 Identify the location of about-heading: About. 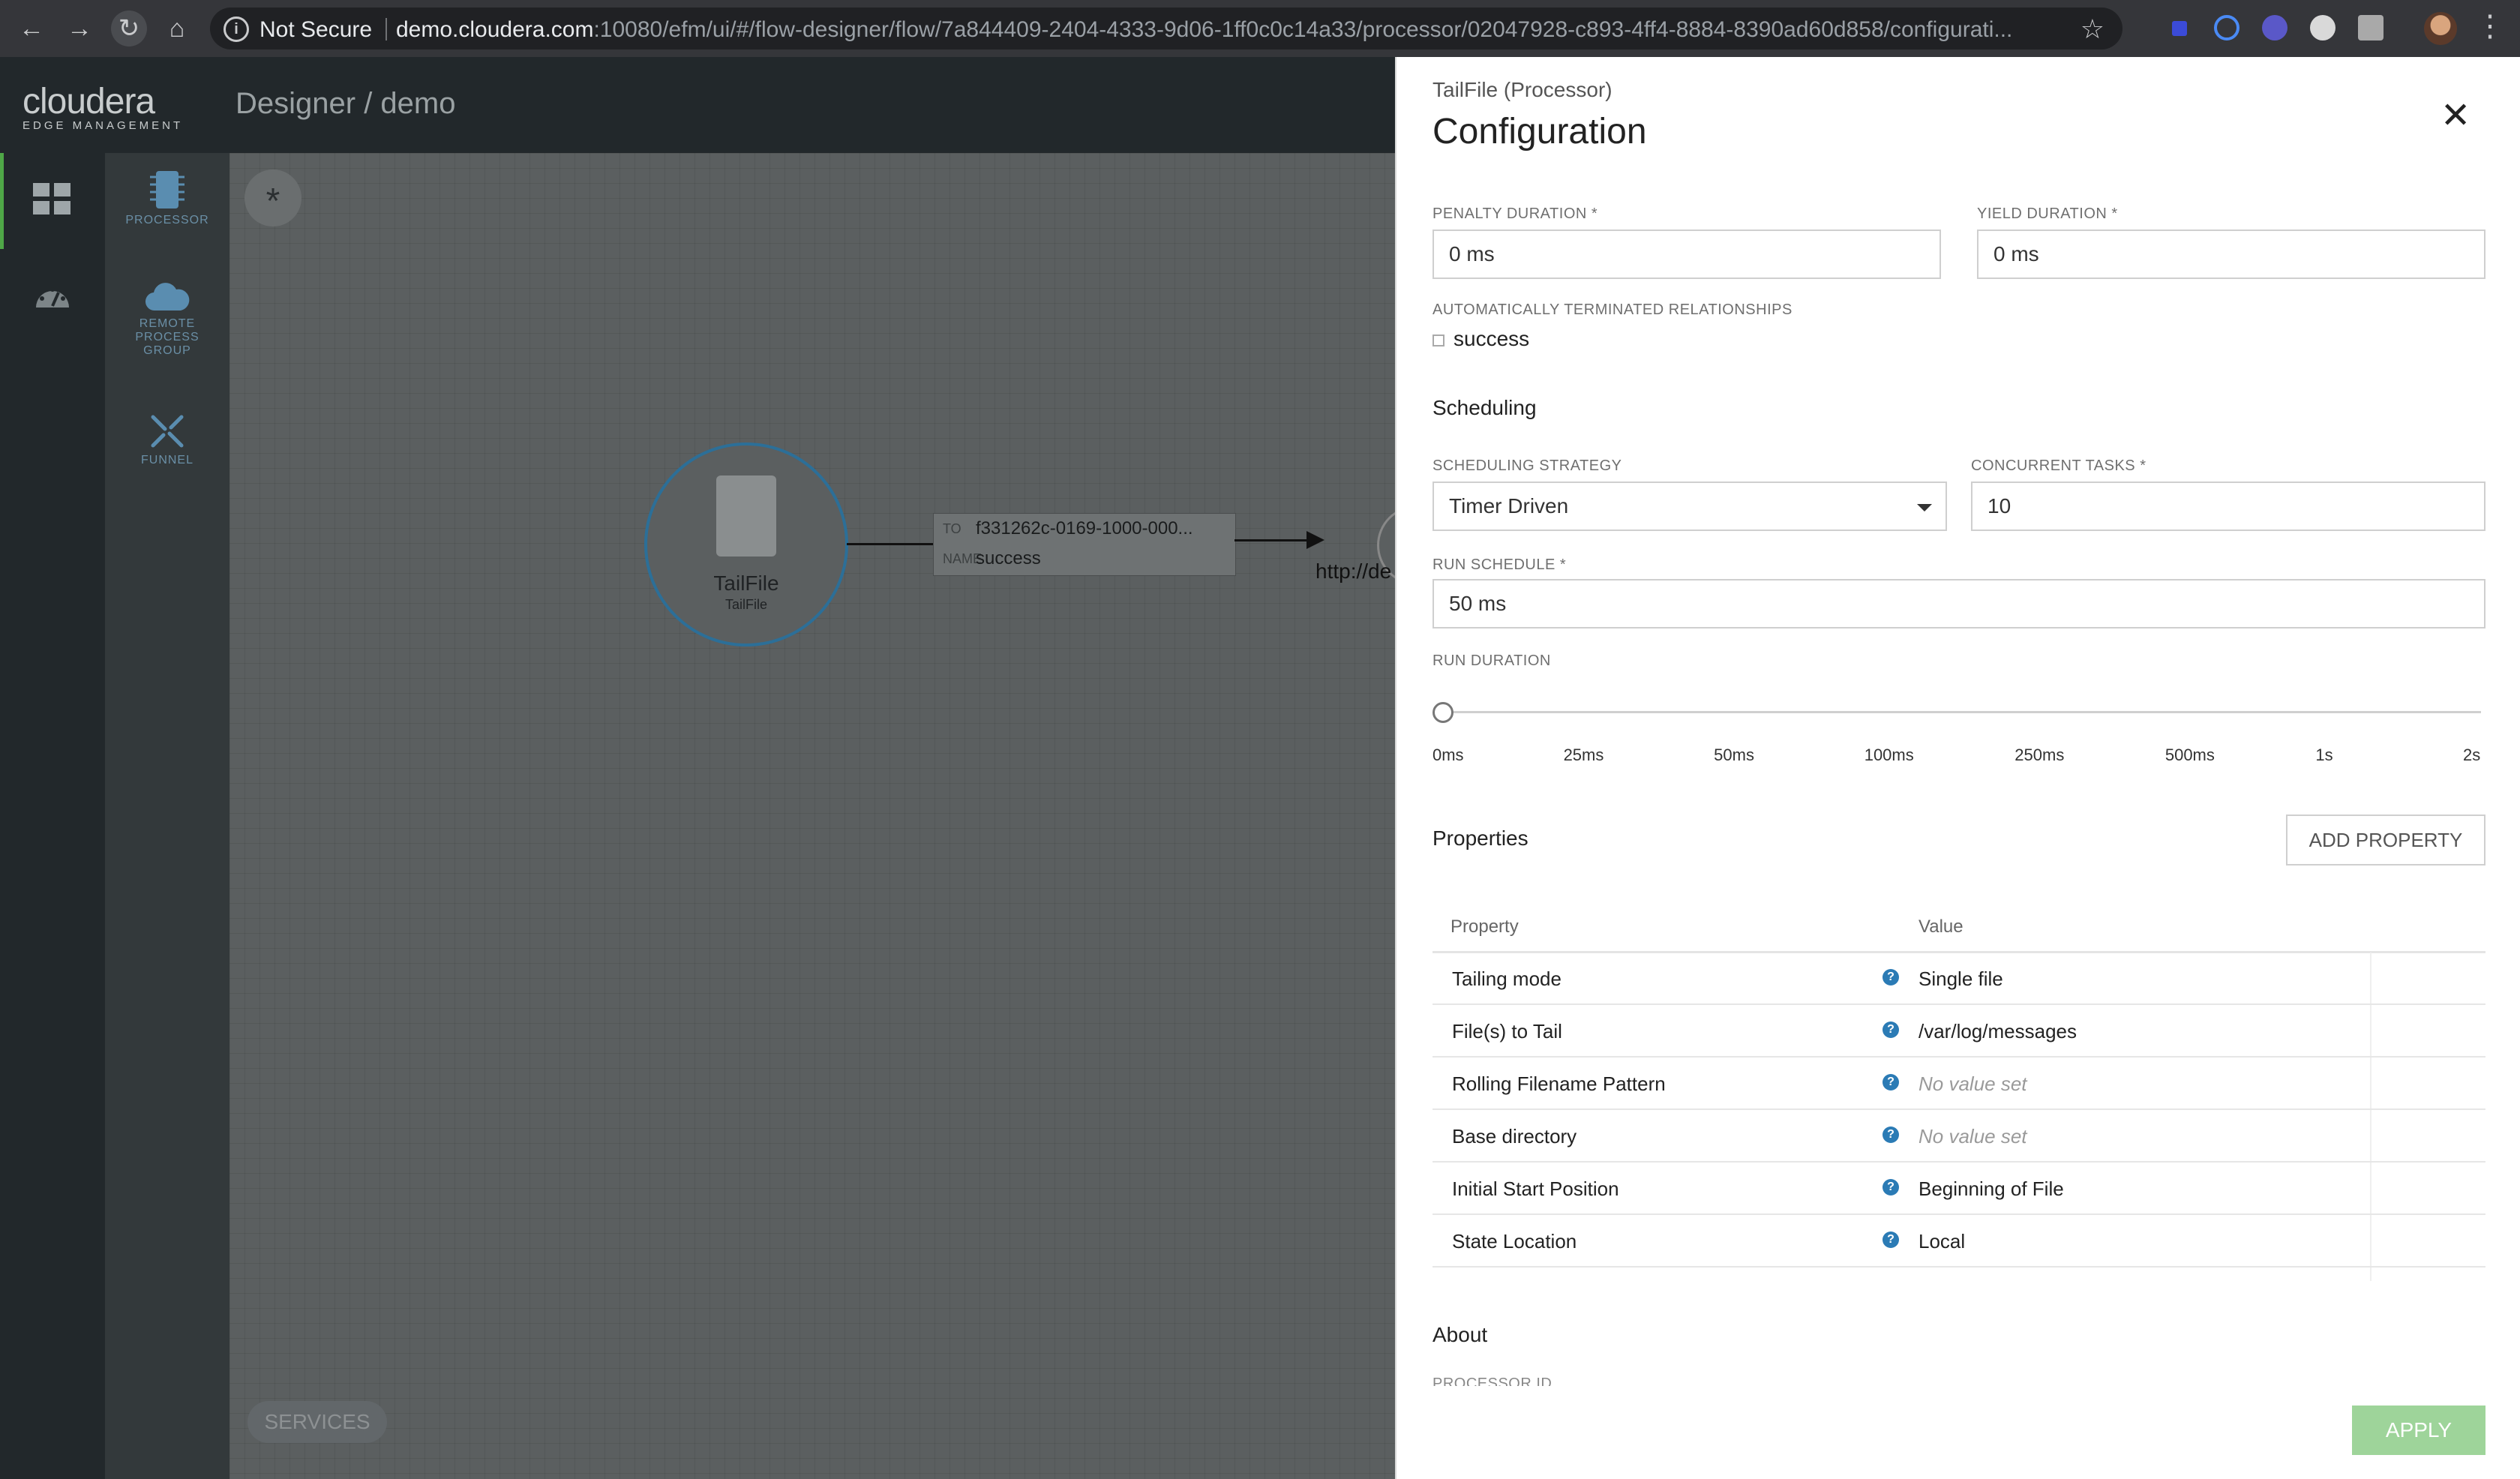
(1460, 1334).